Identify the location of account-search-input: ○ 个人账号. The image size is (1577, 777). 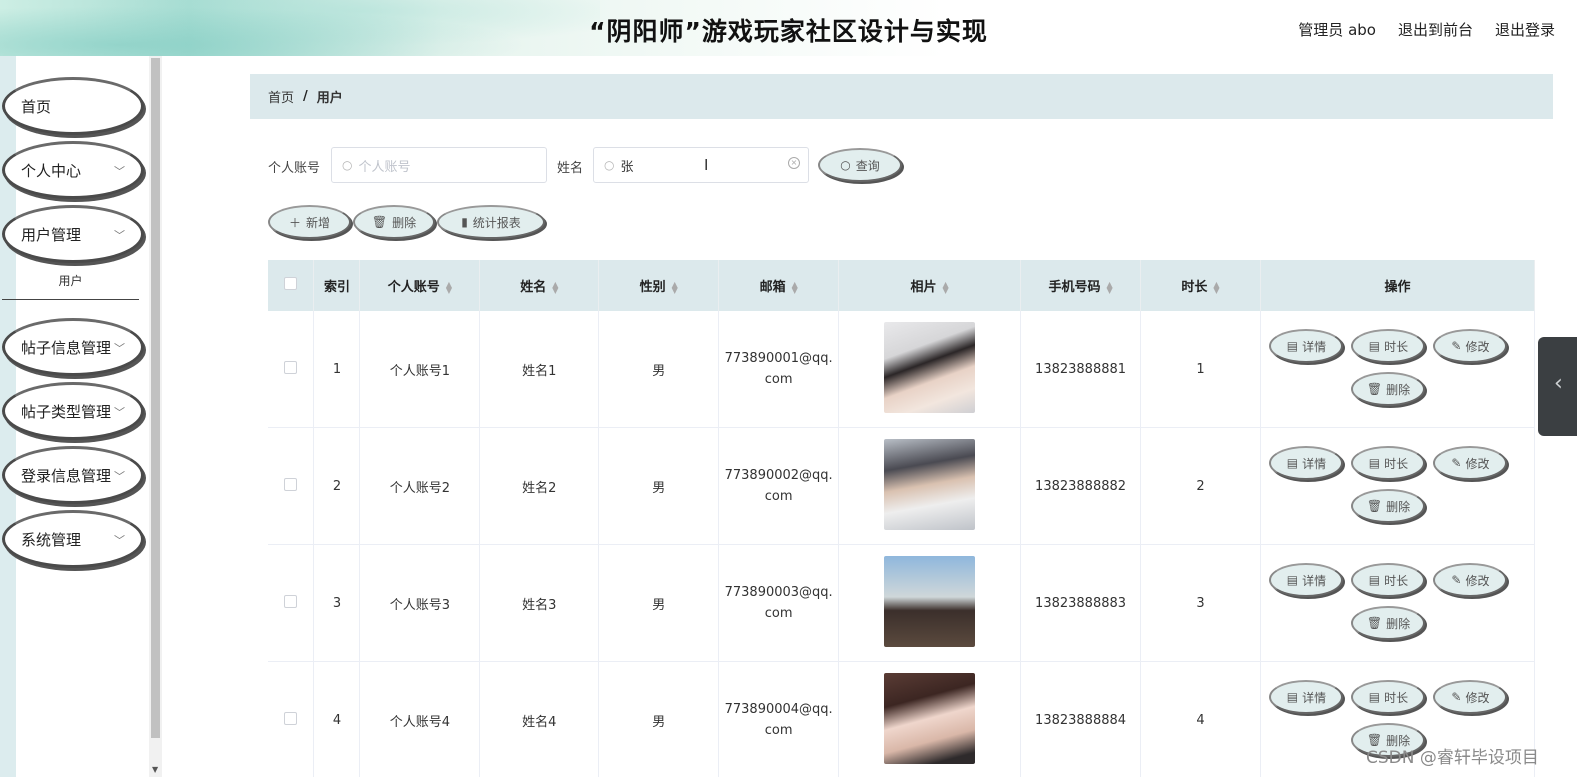
(439, 165).